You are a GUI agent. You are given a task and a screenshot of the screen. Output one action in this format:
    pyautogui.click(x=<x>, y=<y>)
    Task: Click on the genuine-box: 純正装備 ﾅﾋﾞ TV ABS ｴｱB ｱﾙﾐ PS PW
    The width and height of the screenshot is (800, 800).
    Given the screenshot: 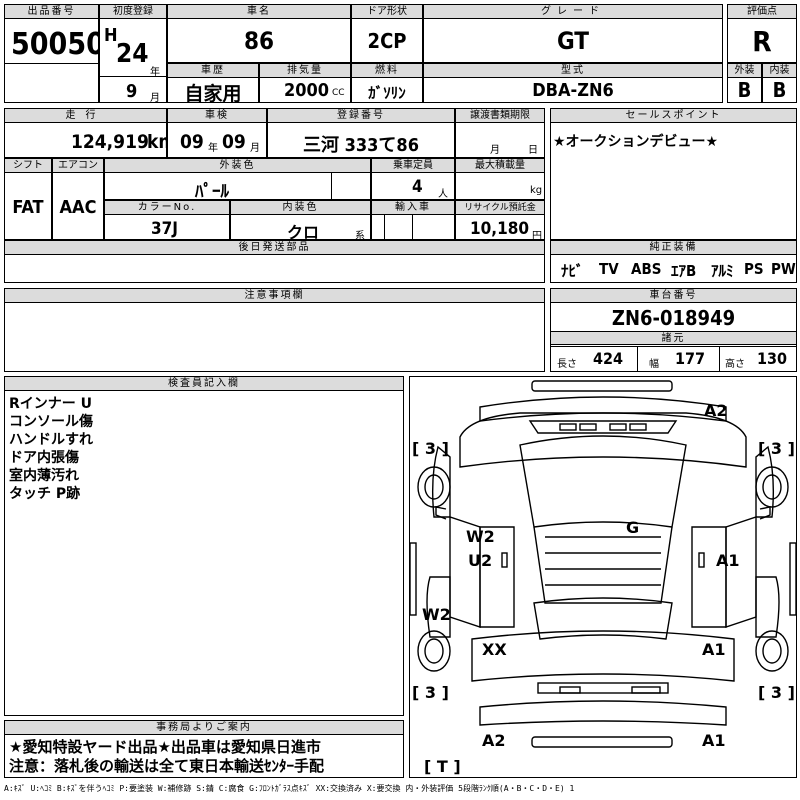 What is the action you would take?
    pyautogui.click(x=673, y=261)
    